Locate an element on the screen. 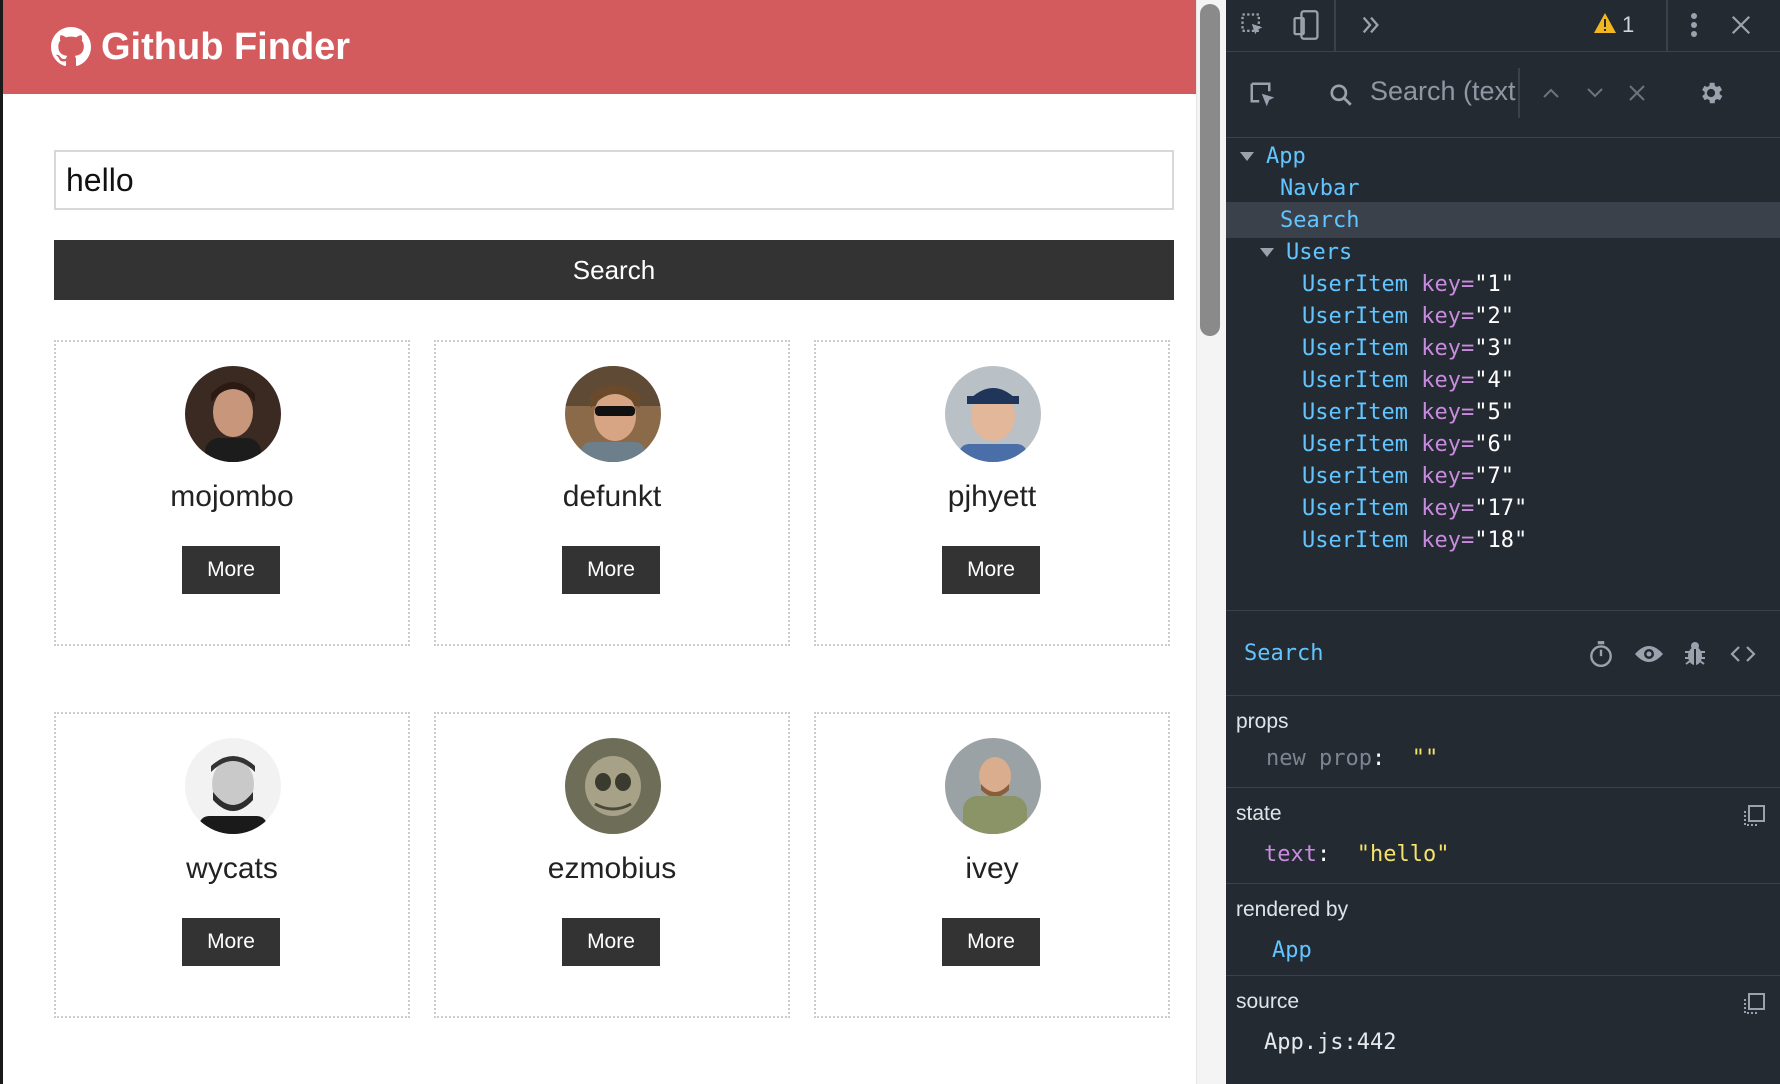 This screenshot has height=1084, width=1780. clear-search-icon is located at coordinates (1637, 93).